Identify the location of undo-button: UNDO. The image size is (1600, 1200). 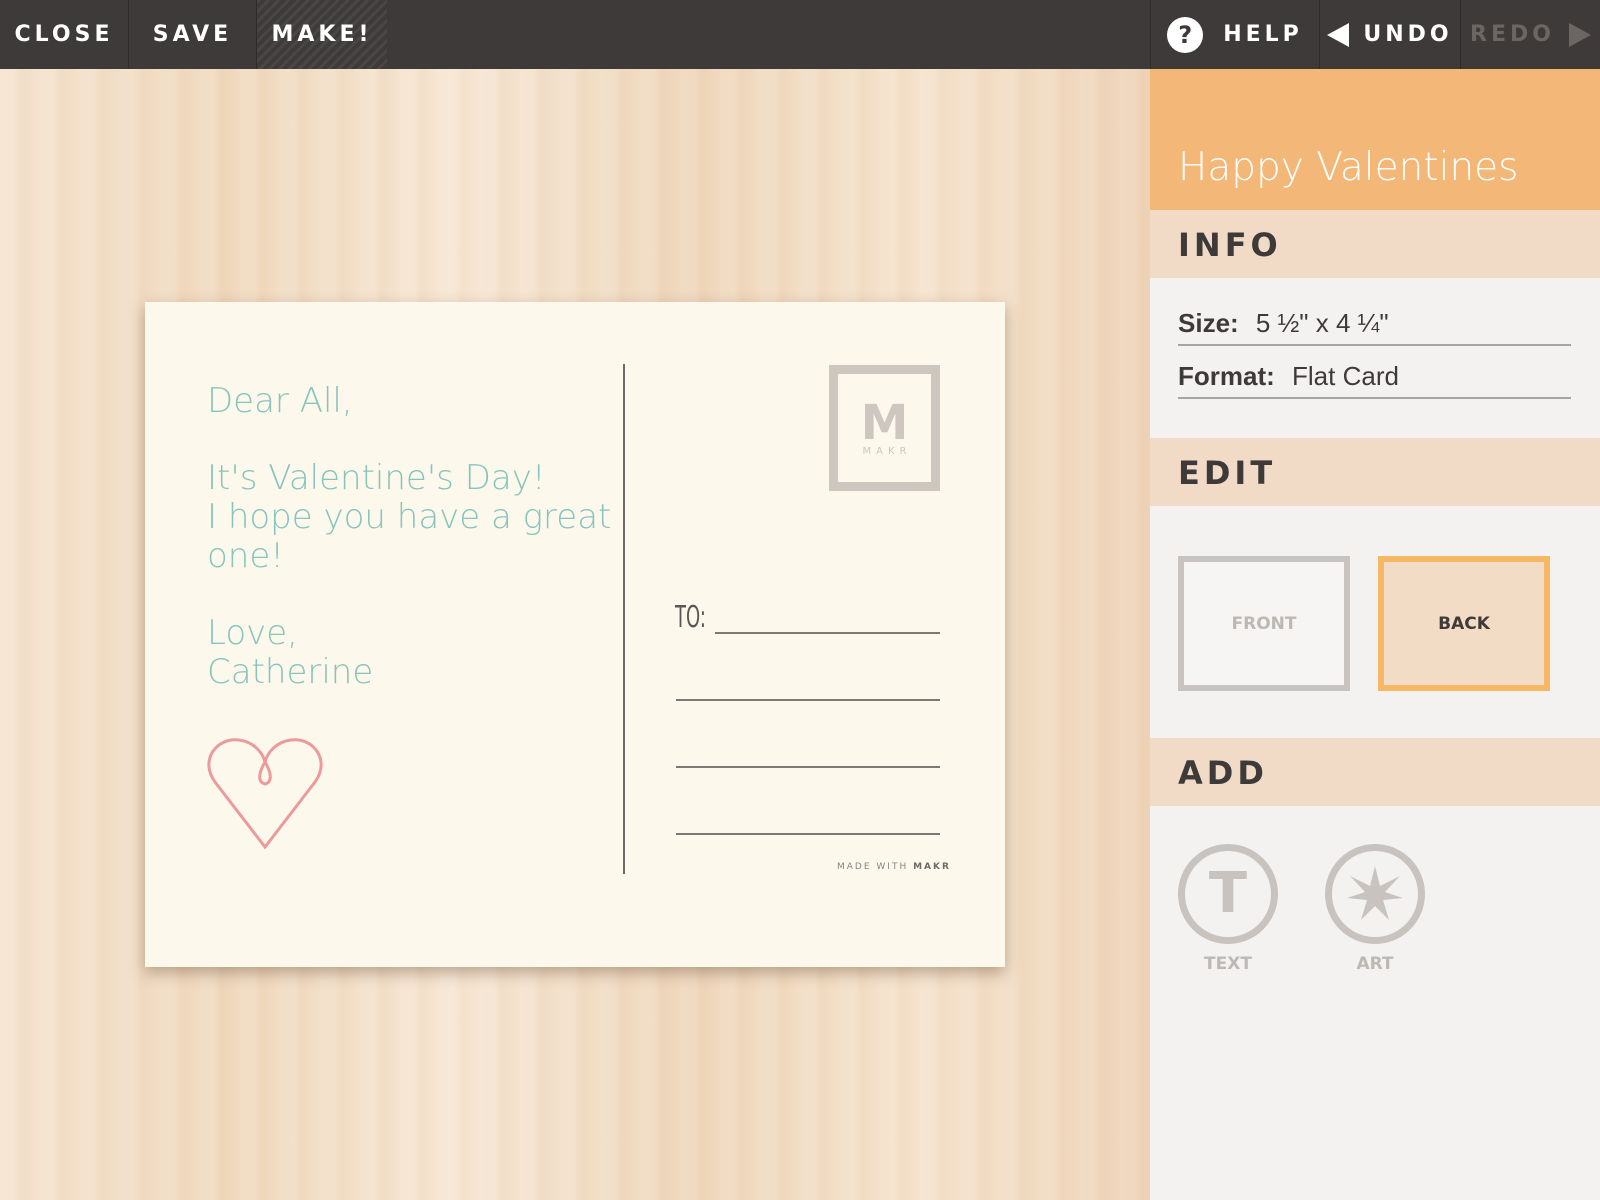
(1390, 34).